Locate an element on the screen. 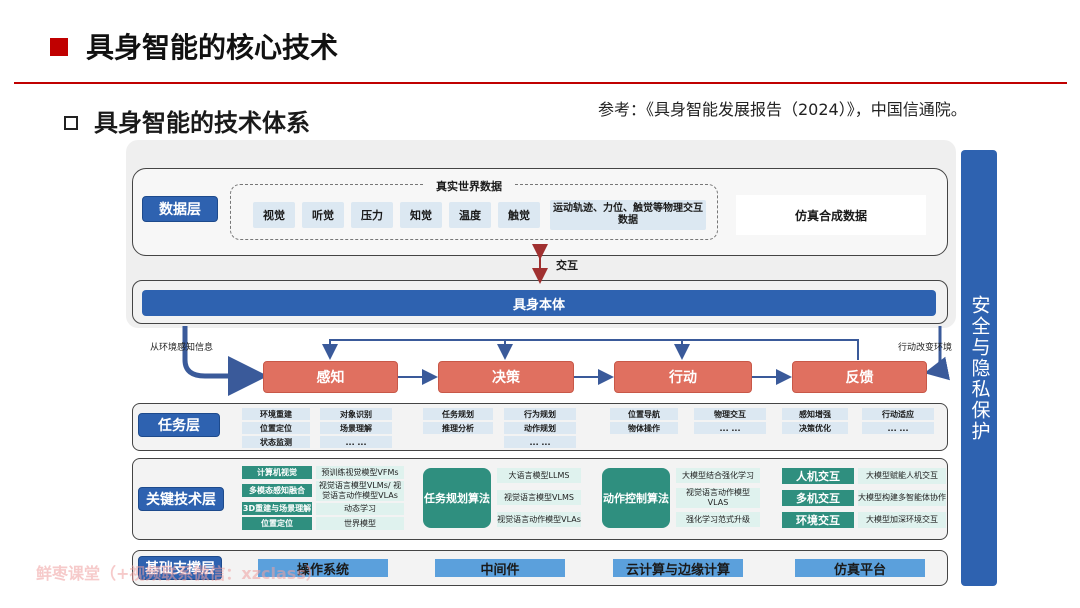 This screenshot has height=608, width=1080. interaction-model: 大模型构建多智能体协作 is located at coordinates (902, 498).